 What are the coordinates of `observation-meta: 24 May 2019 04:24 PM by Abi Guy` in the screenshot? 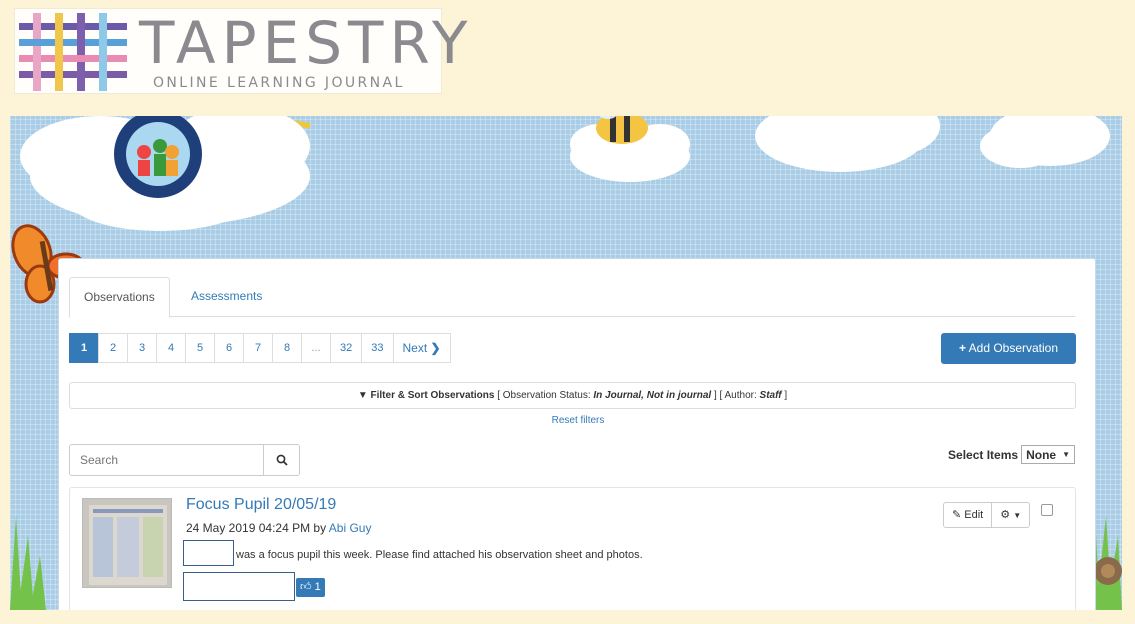 It's located at (278, 528).